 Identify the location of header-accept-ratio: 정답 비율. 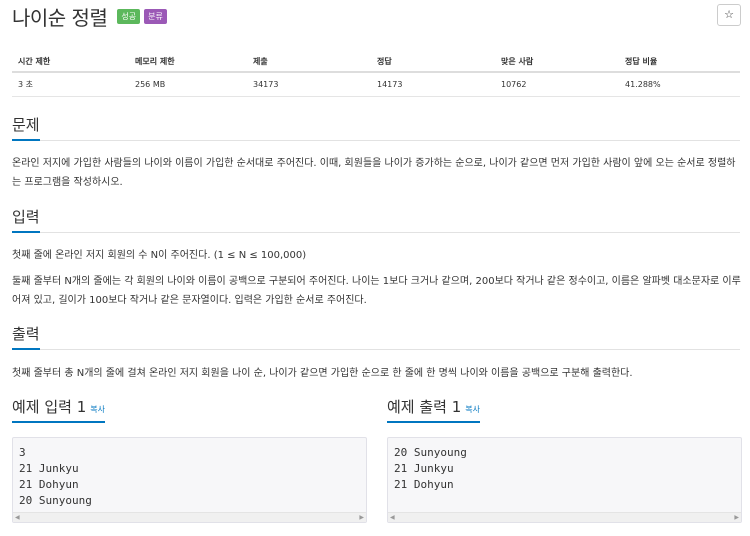
(679, 62).